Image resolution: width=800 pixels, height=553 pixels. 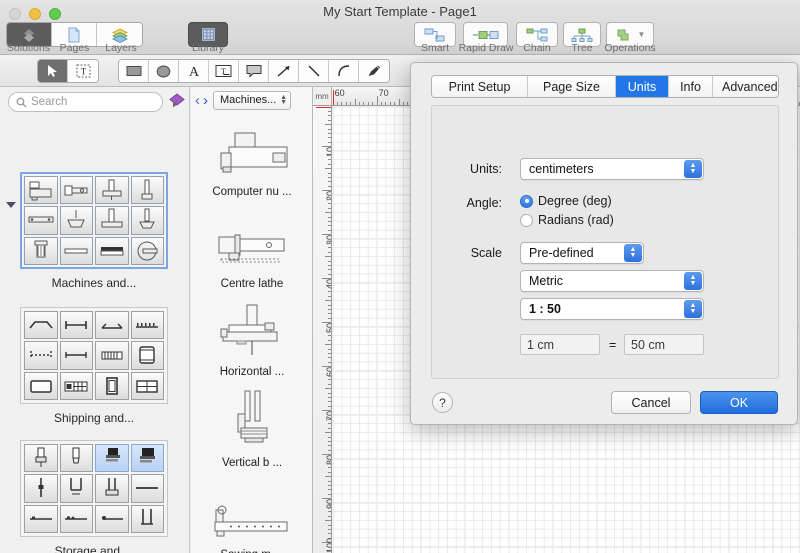 I want to click on pen-tool, so click(x=374, y=71).